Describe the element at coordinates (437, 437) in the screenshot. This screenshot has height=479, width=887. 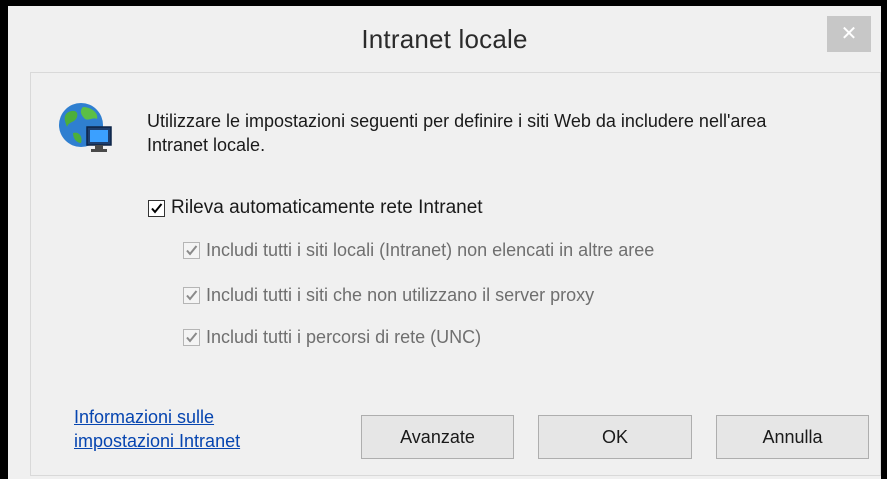
I see `advanced-button: Avanzate` at that location.